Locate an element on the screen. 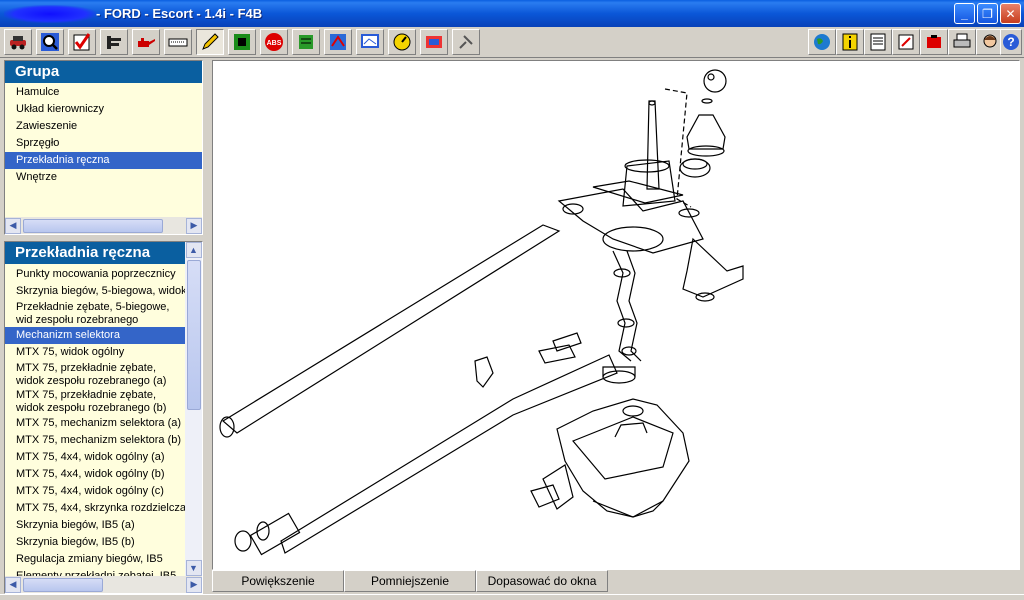 This screenshot has width=1024, height=600. search-button is located at coordinates (50, 42).